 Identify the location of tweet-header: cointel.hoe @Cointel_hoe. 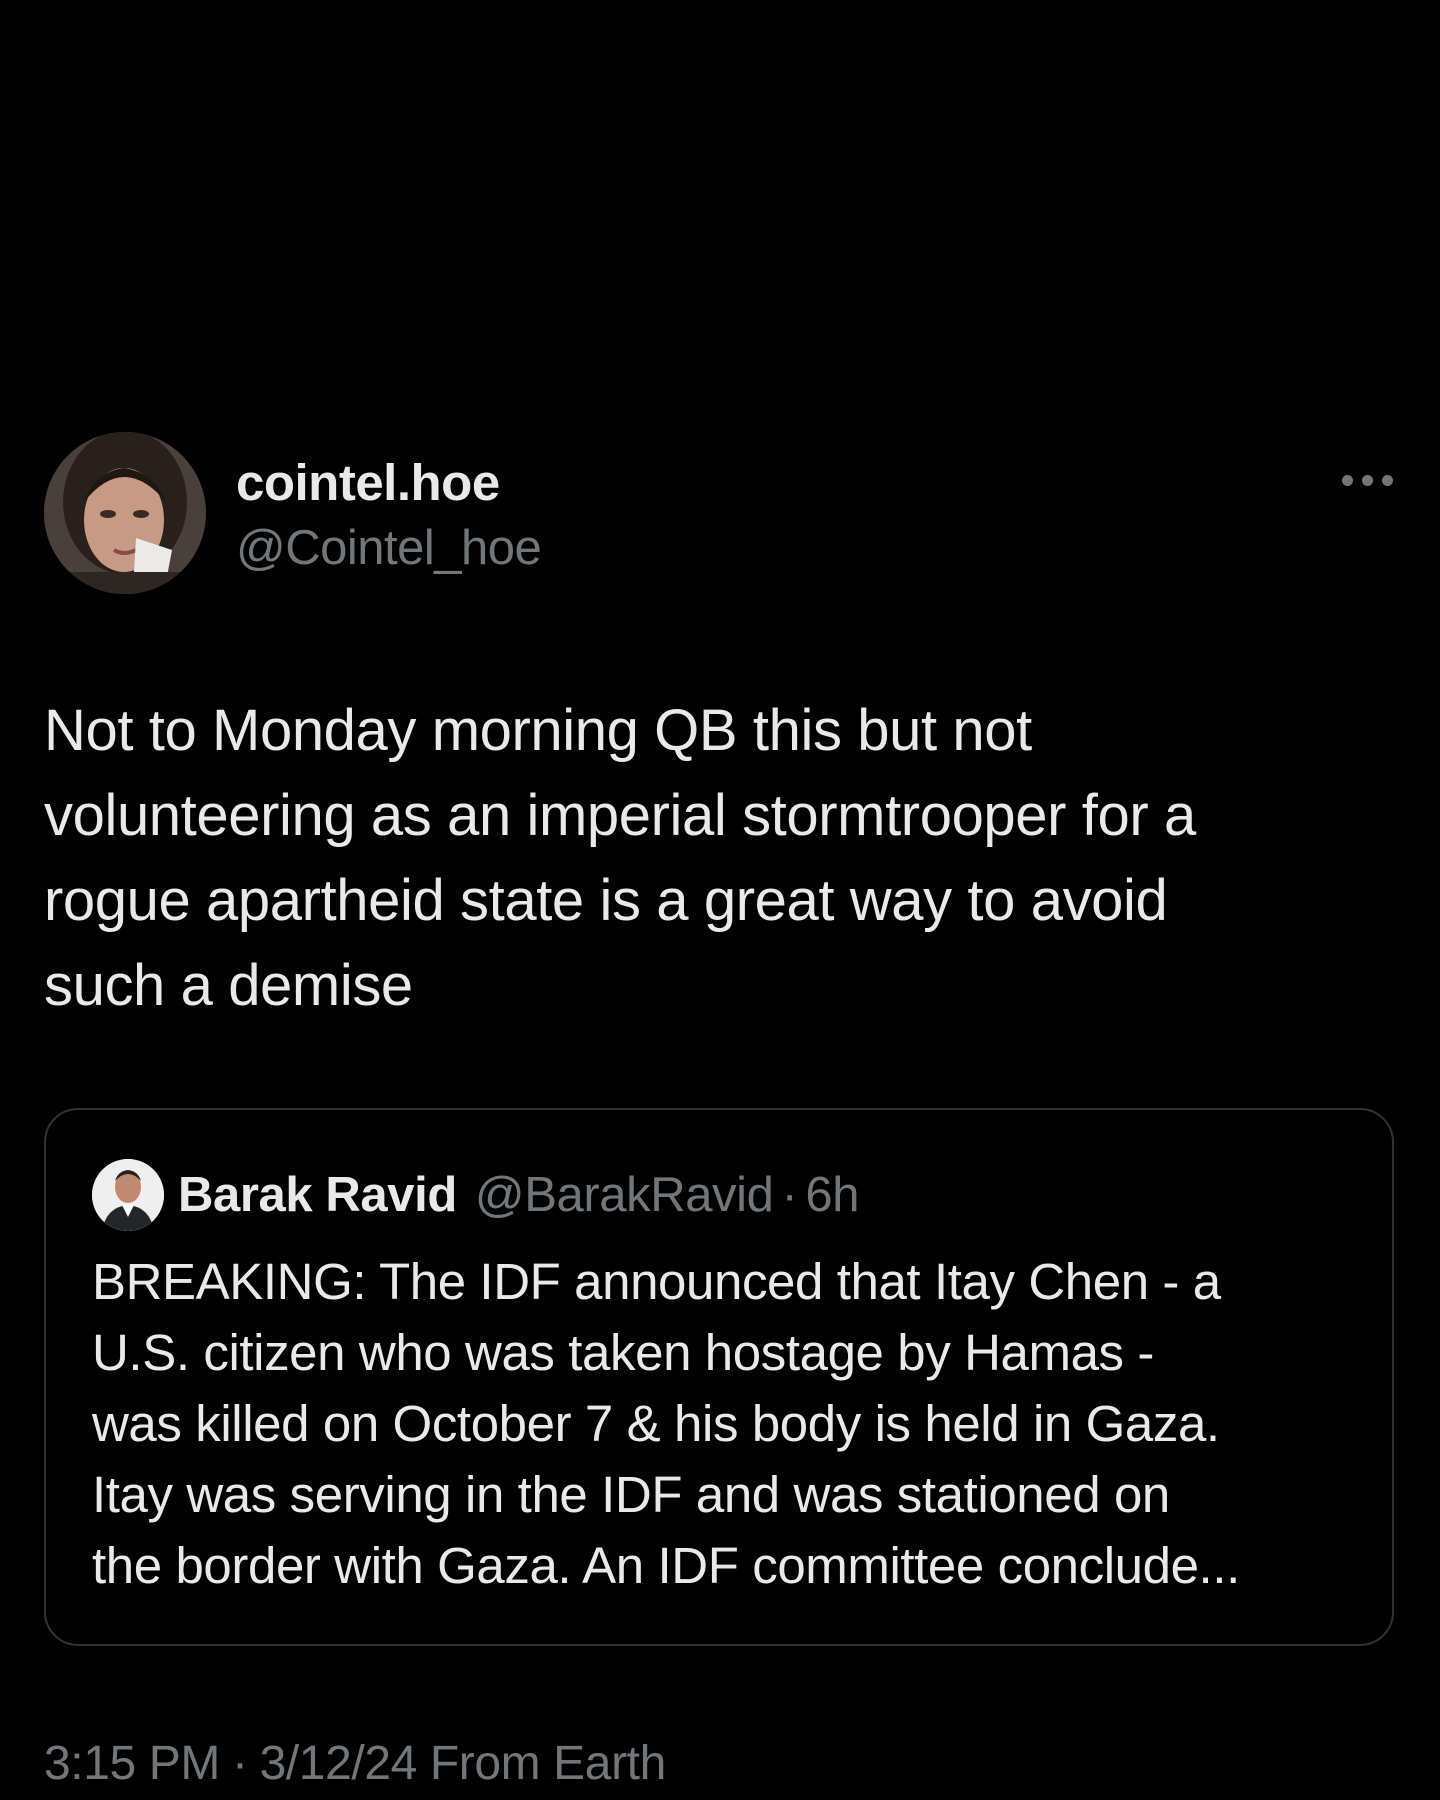
(720, 514).